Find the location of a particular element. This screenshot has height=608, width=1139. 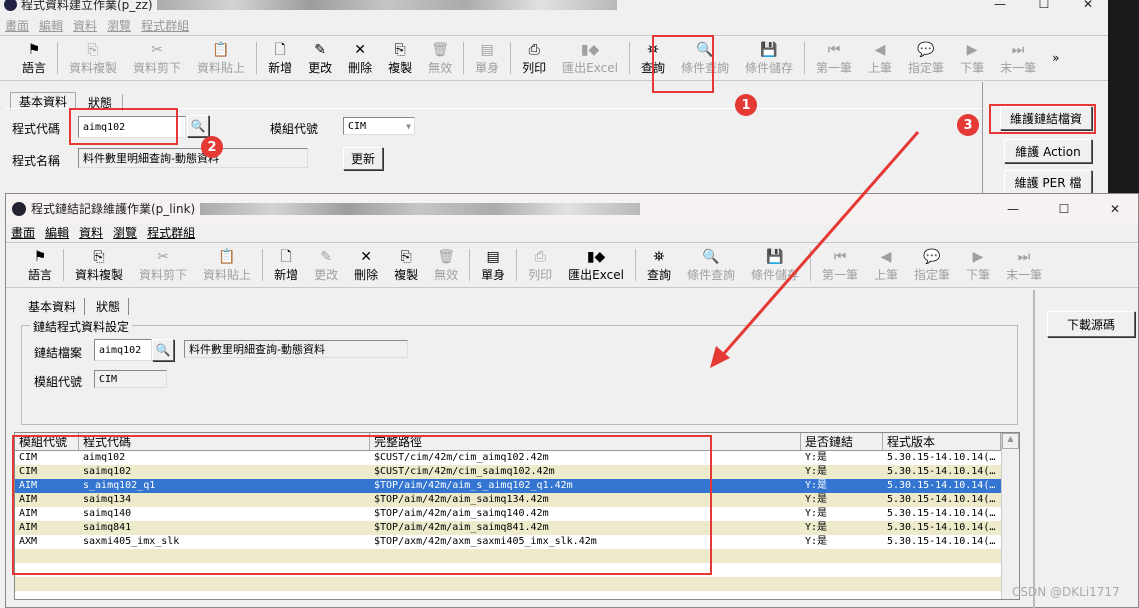

annotation-arrow is located at coordinates (815, 249).